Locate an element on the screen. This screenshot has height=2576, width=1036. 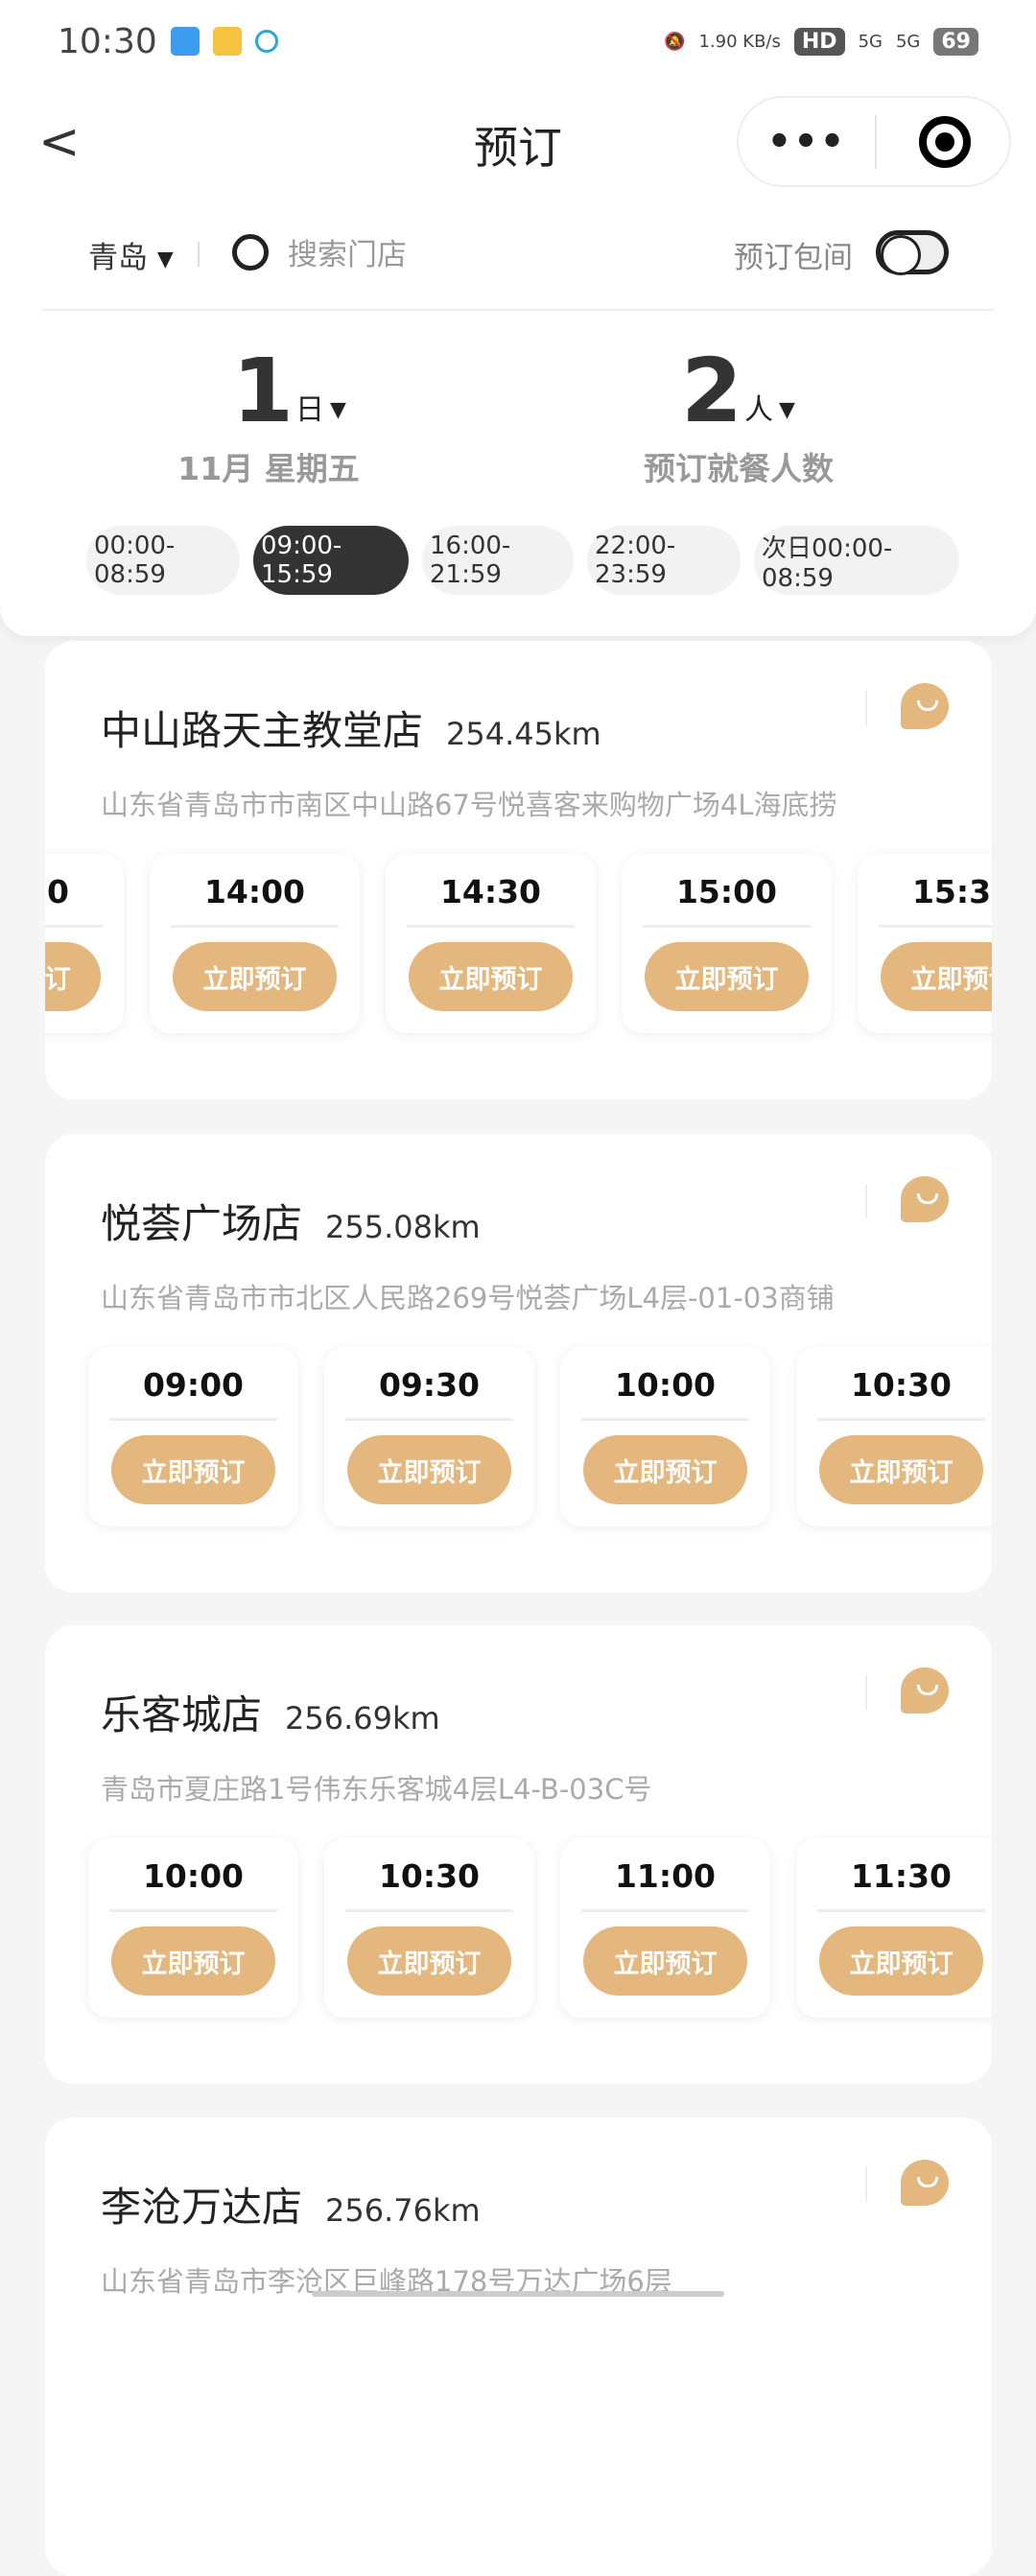
time-range-tab: 00:00-08:59 is located at coordinates (163, 561).